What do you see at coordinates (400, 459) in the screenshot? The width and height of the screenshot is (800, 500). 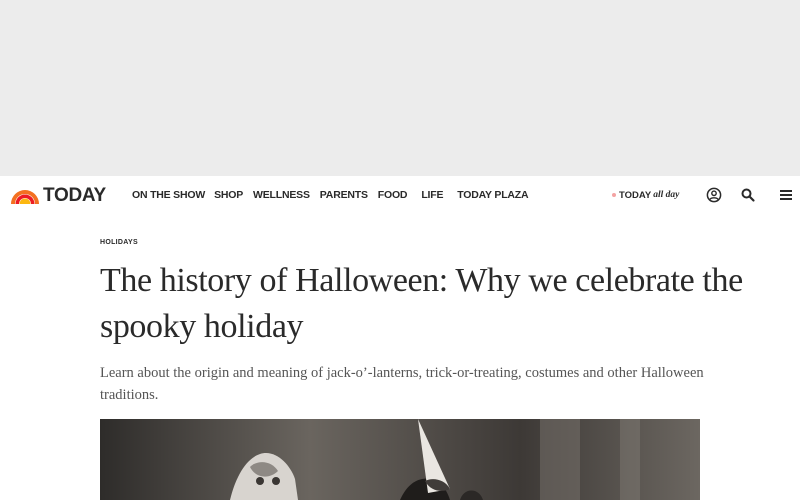 I see `hero-image` at bounding box center [400, 459].